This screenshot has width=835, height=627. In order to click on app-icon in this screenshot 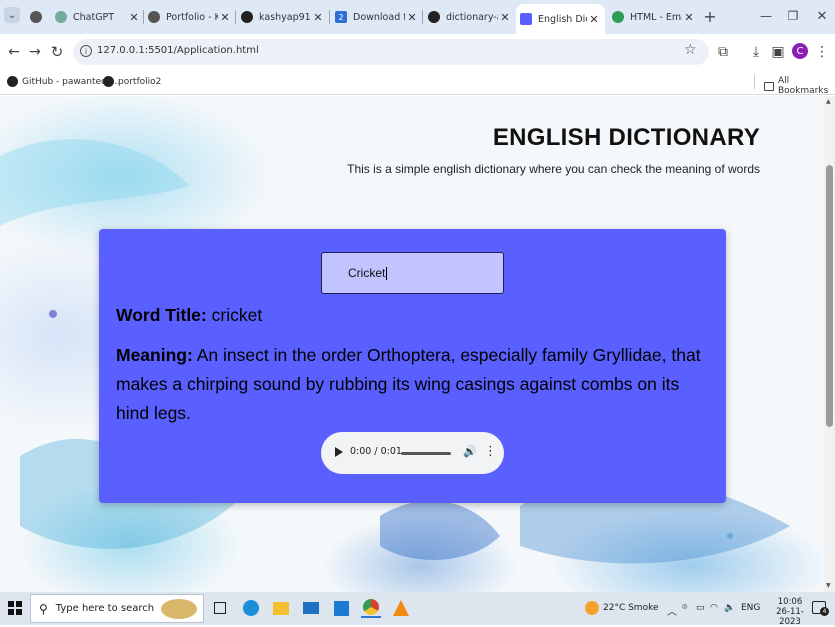, I will do `click(526, 19)`.